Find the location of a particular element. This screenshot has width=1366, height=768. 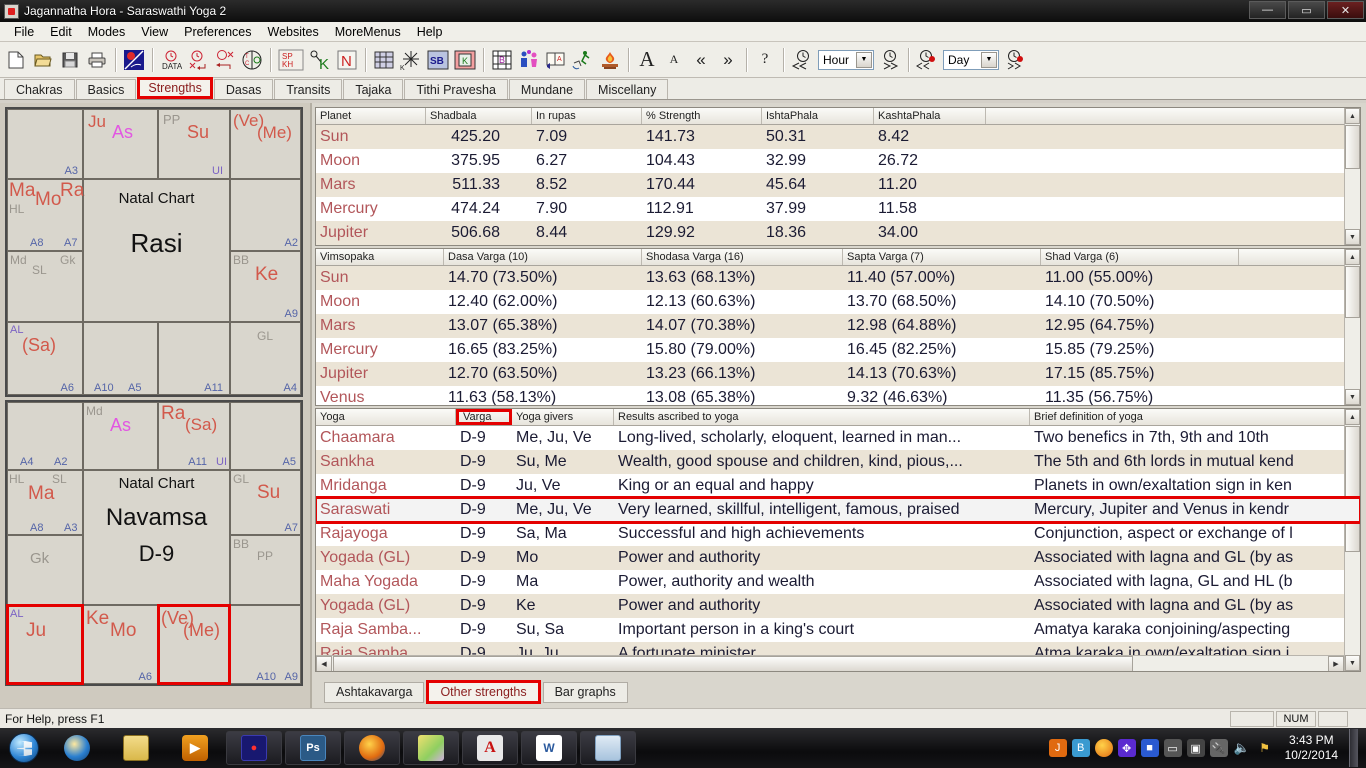

yoga-vertical-scrollbar: ▲ ▼ is located at coordinates (1352, 540).